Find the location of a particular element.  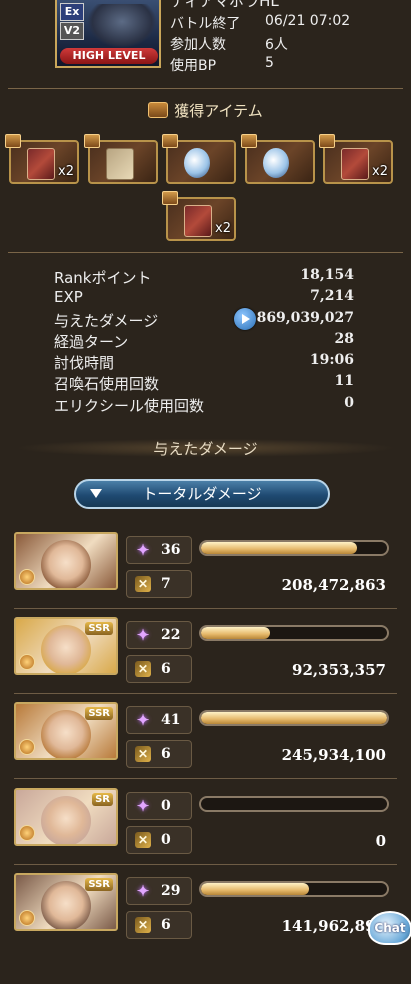

skill-count: 36 is located at coordinates (171, 550).